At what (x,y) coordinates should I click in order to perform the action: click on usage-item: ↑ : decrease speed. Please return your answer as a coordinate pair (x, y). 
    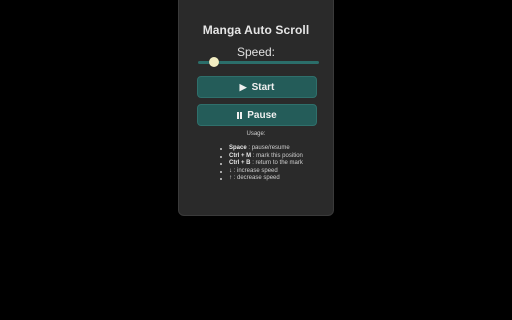
    Looking at the image, I should click on (261, 179).